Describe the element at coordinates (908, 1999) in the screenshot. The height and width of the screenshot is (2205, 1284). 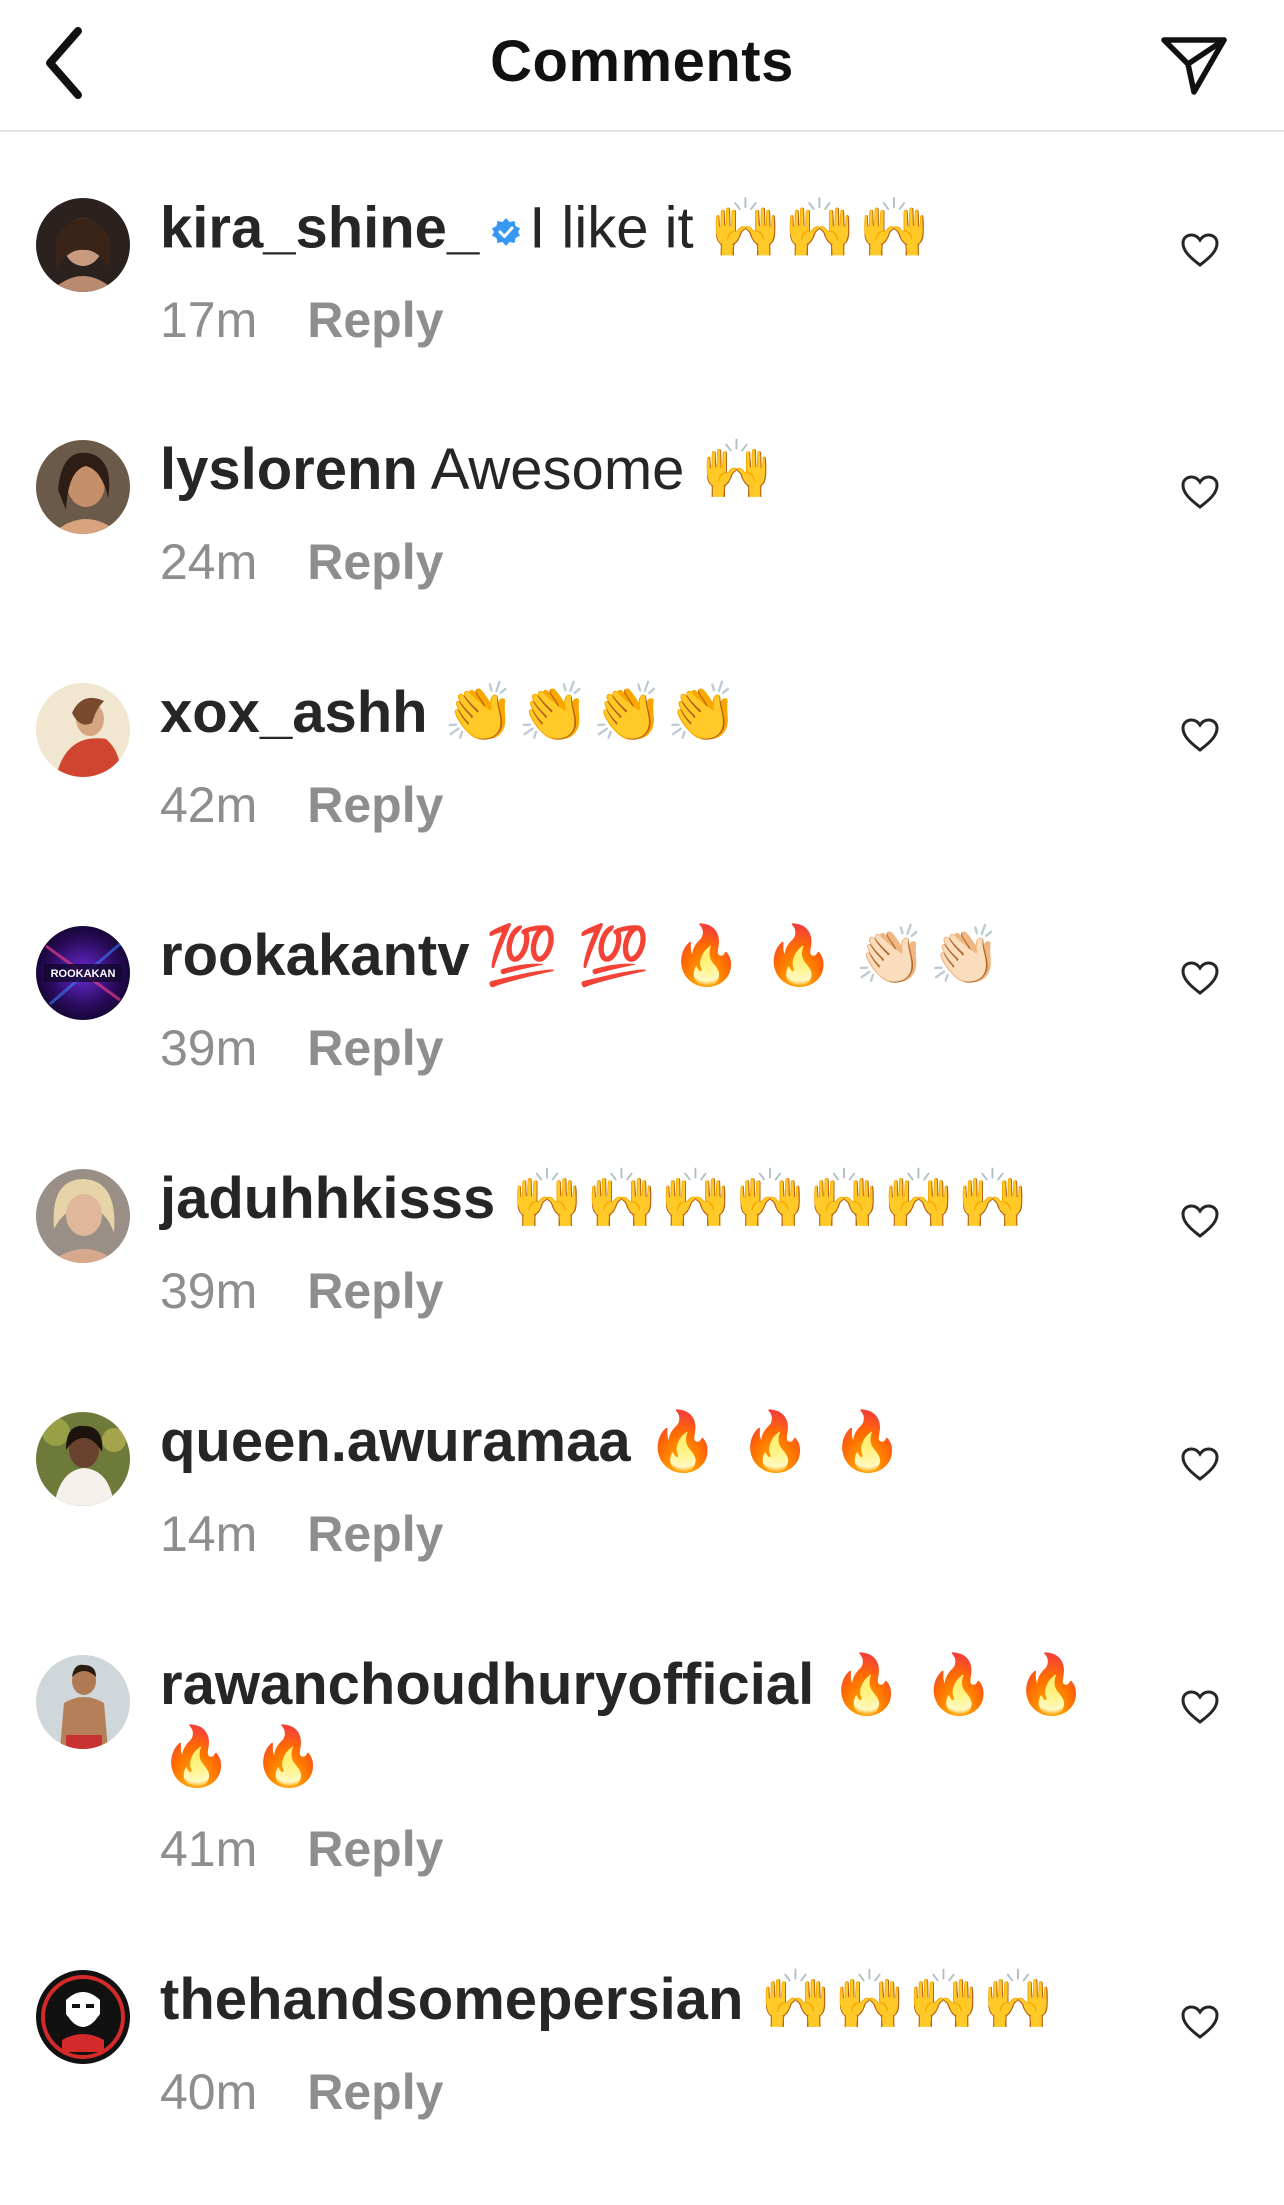
I see `comment-emojis: 🙌🙌🙌🙌` at that location.